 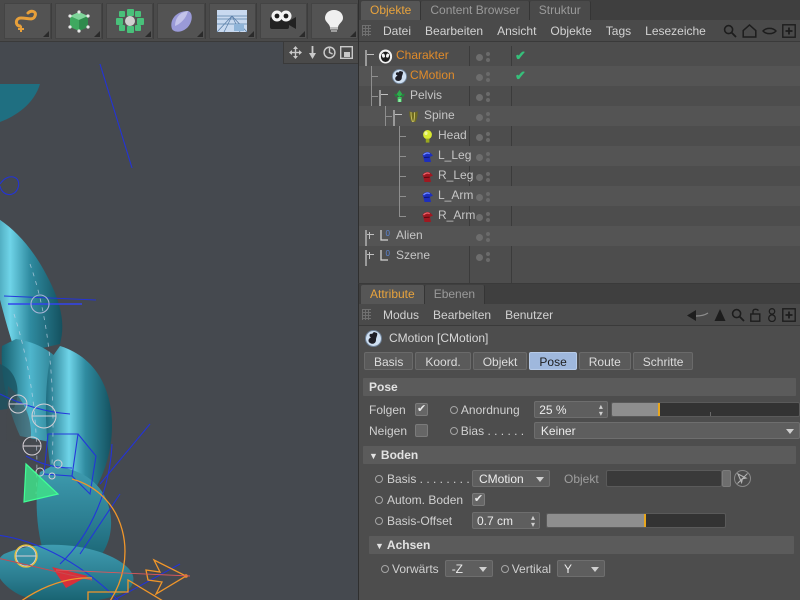 I want to click on tree-row-cmotion: CMotion ✔, so click(x=579, y=76).